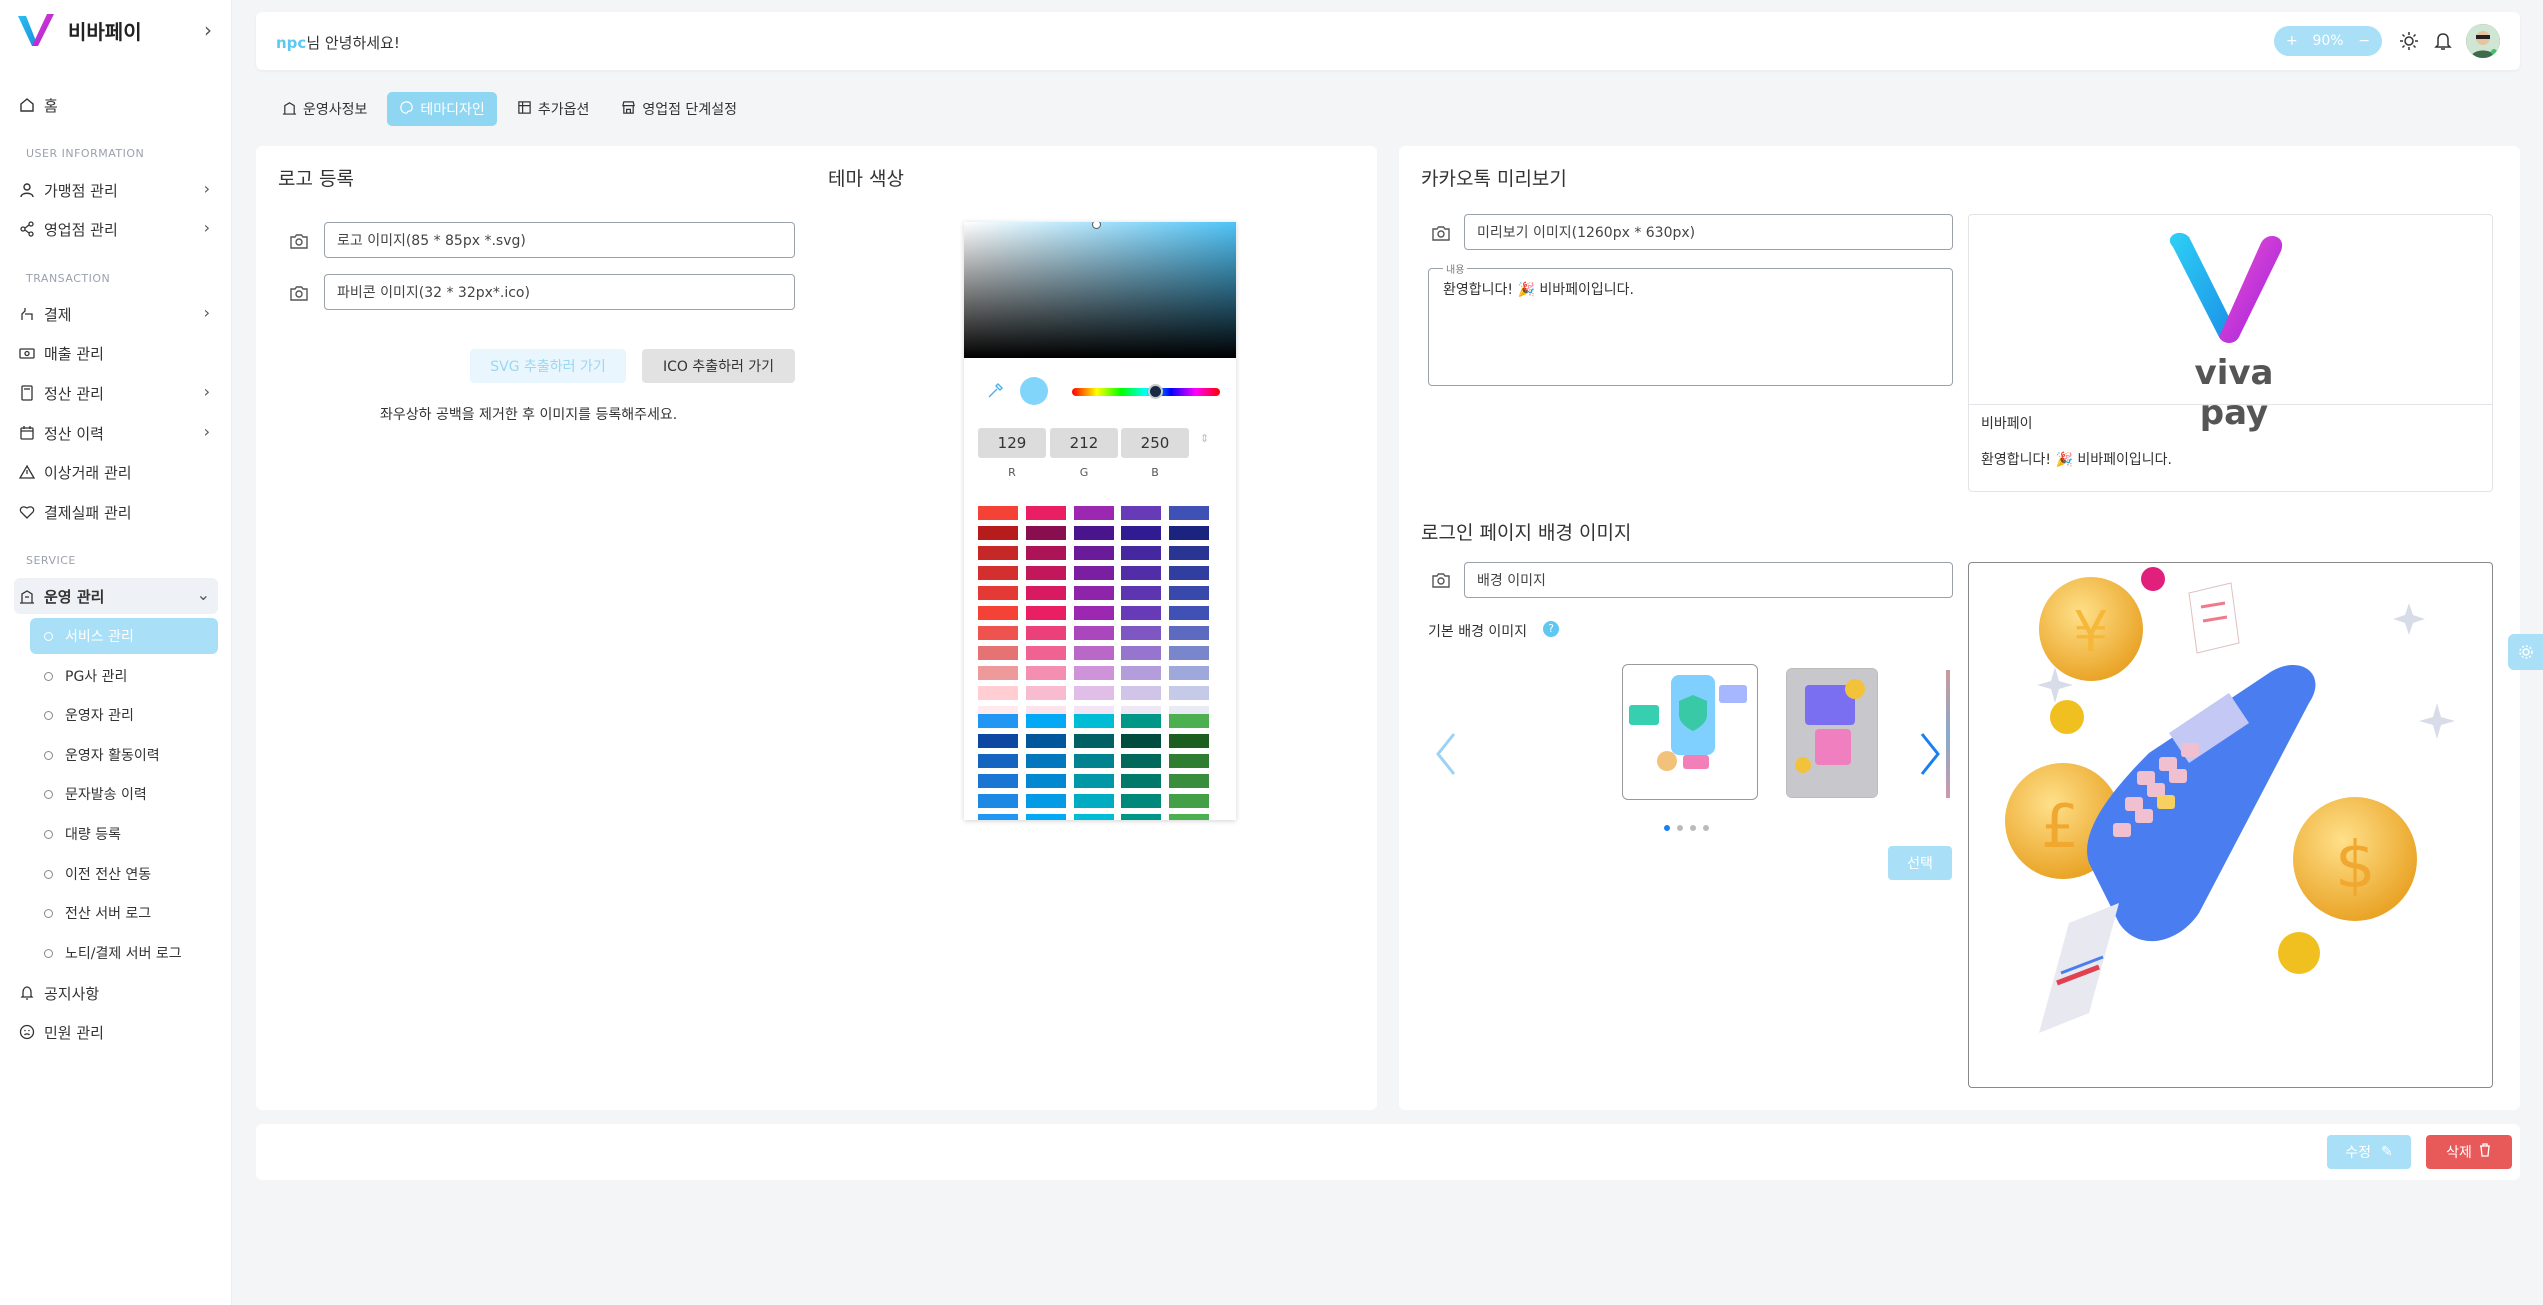 The width and height of the screenshot is (2543, 1305). I want to click on sidebar-item-notice: 공지사항, so click(116, 993).